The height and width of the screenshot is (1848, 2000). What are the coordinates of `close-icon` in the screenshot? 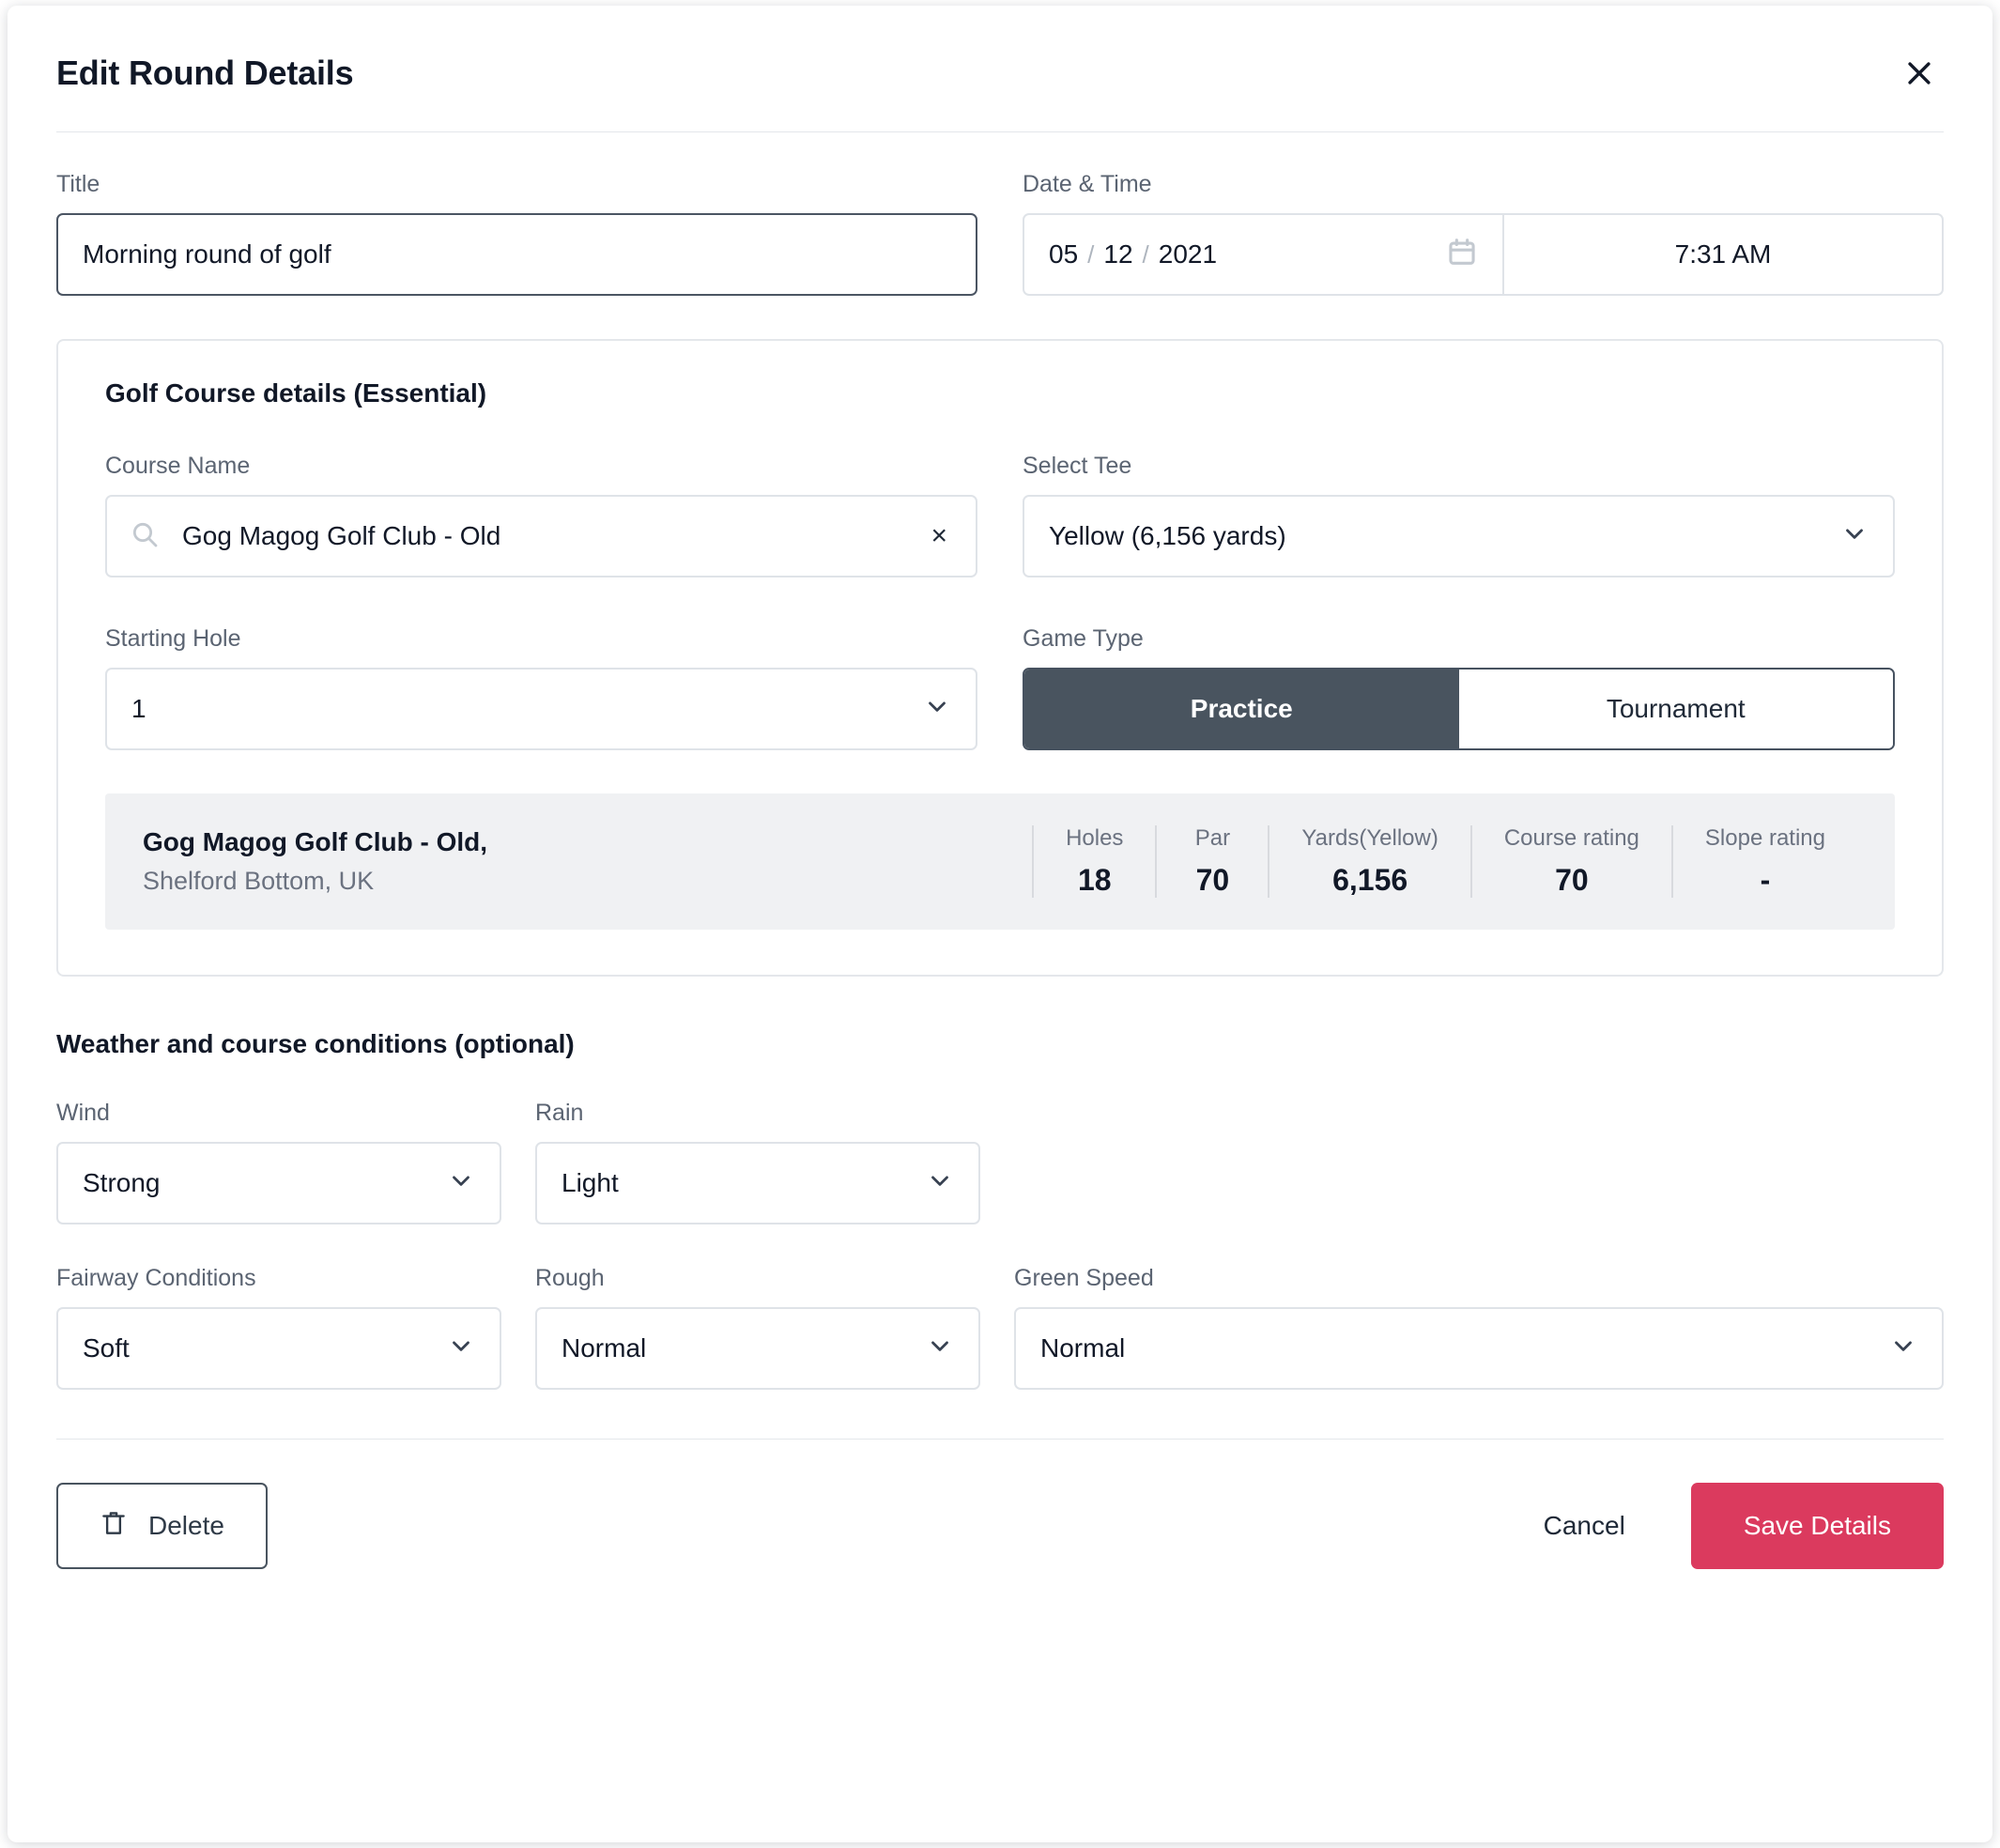 It's located at (1919, 73).